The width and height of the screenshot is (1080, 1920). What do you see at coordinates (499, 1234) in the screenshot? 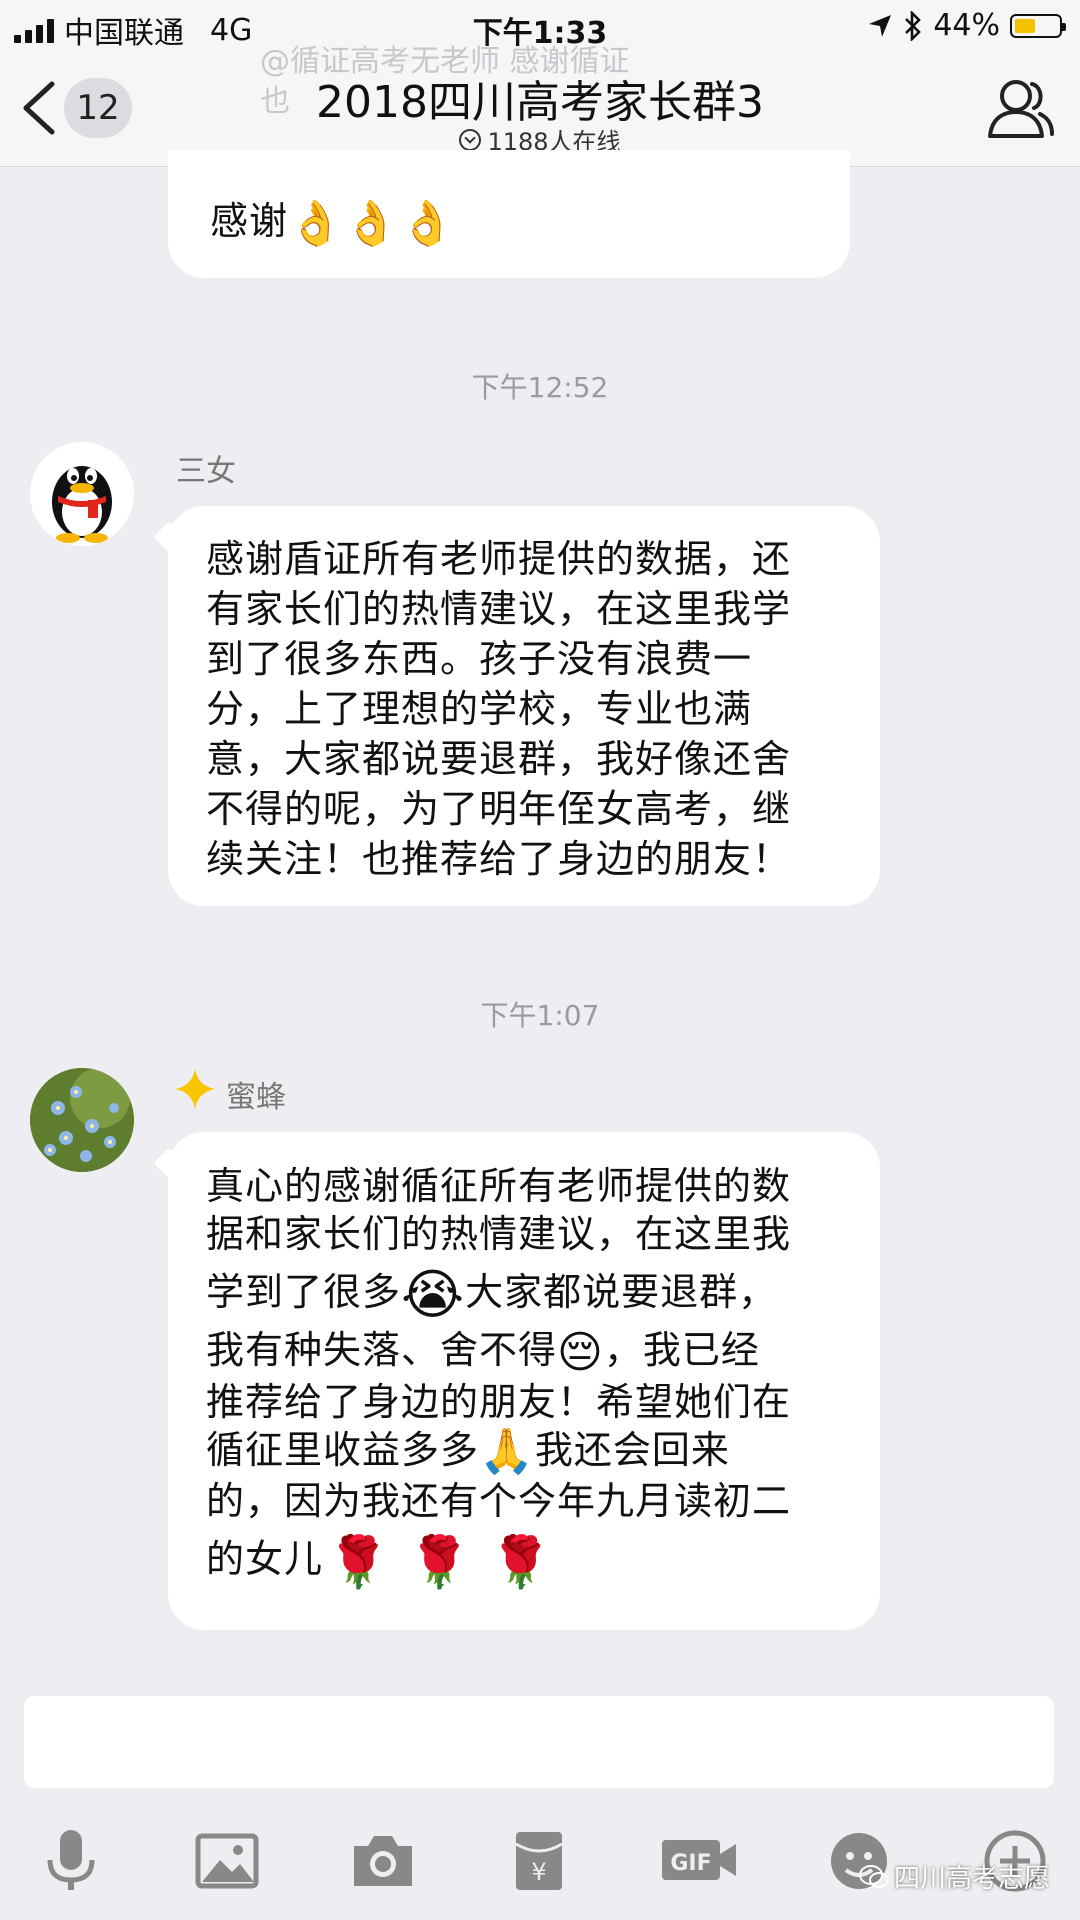
I see `message-line: 据和家长们的热情建议，在这里我` at bounding box center [499, 1234].